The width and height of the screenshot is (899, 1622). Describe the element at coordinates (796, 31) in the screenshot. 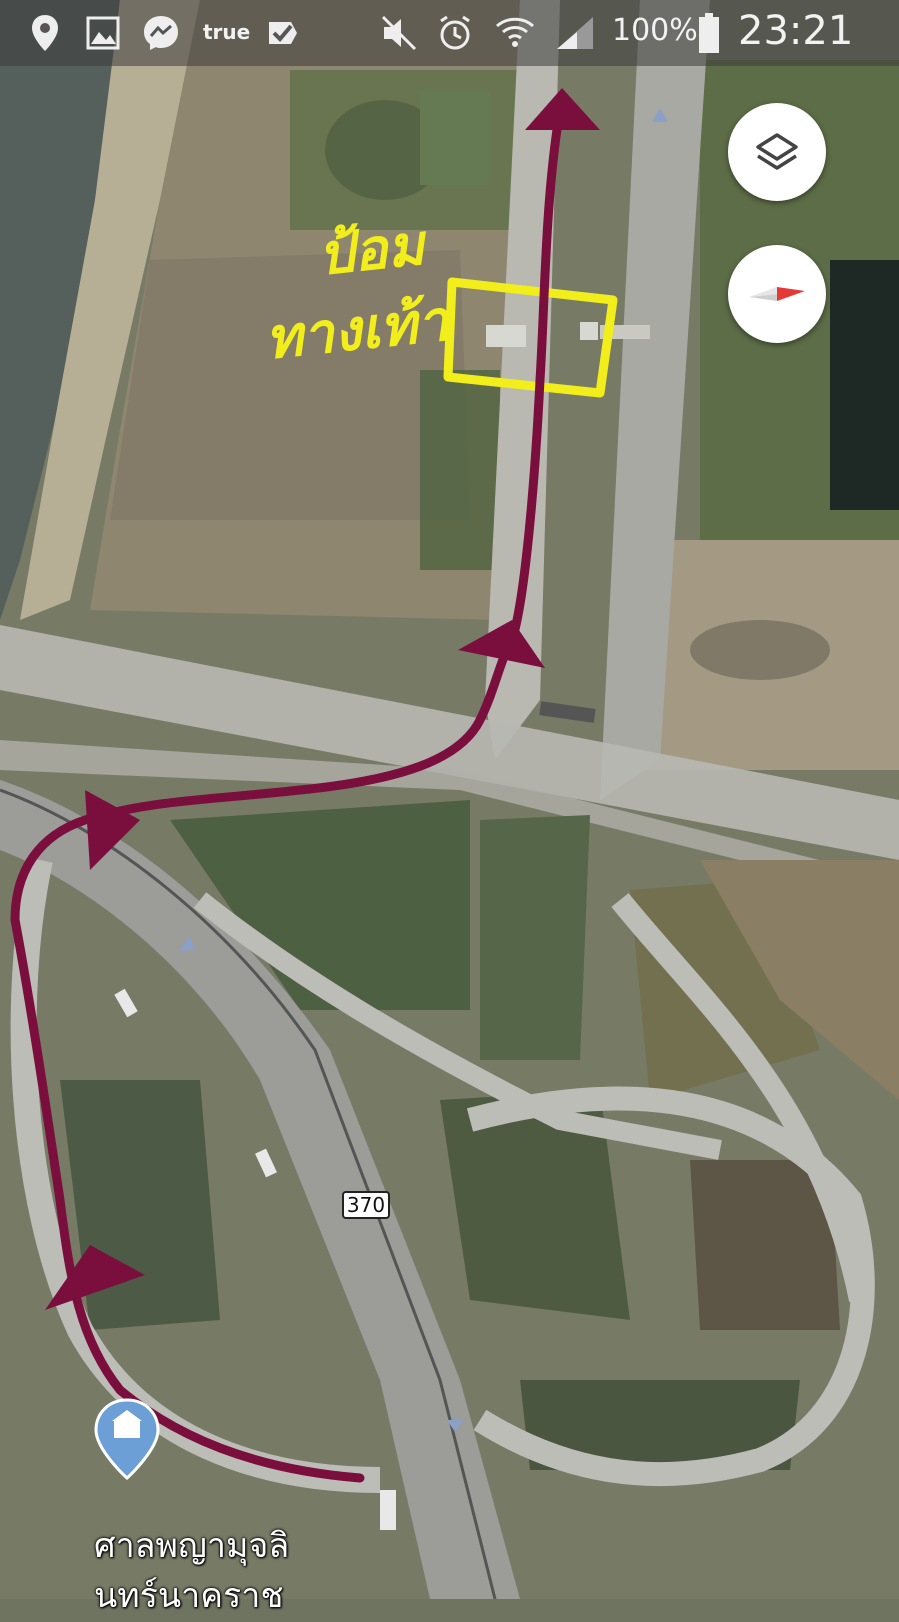

I see `clock-time: 23:21` at that location.